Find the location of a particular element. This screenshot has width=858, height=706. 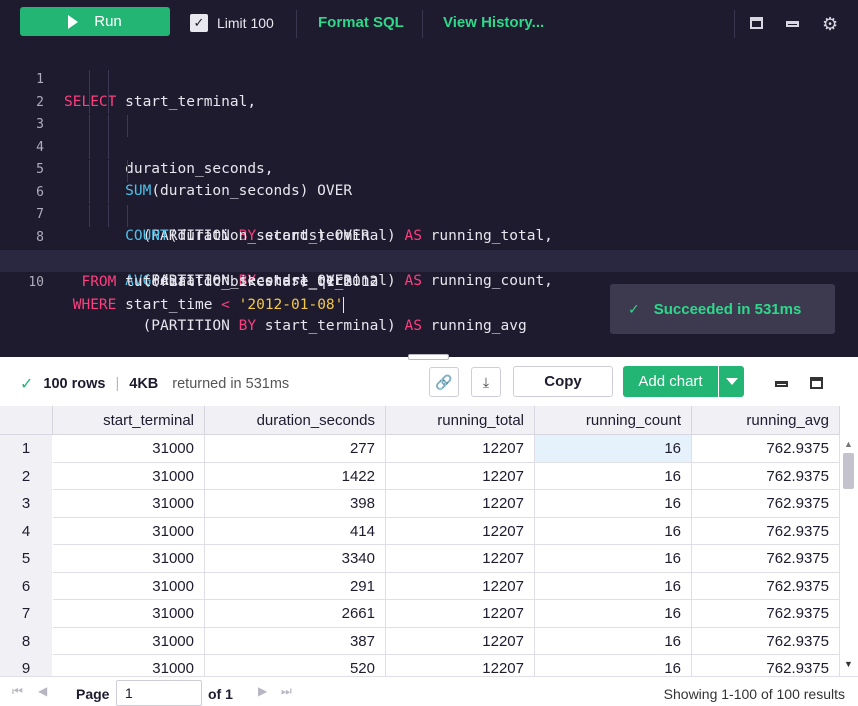

table-cell: 387 is located at coordinates (295, 641).